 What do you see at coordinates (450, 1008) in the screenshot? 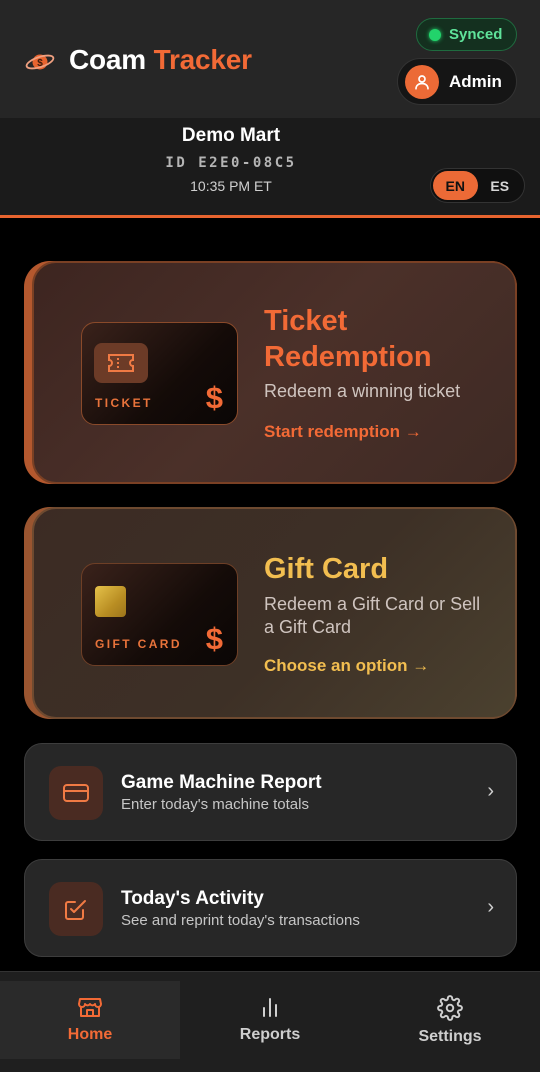
I see `gear-icon` at bounding box center [450, 1008].